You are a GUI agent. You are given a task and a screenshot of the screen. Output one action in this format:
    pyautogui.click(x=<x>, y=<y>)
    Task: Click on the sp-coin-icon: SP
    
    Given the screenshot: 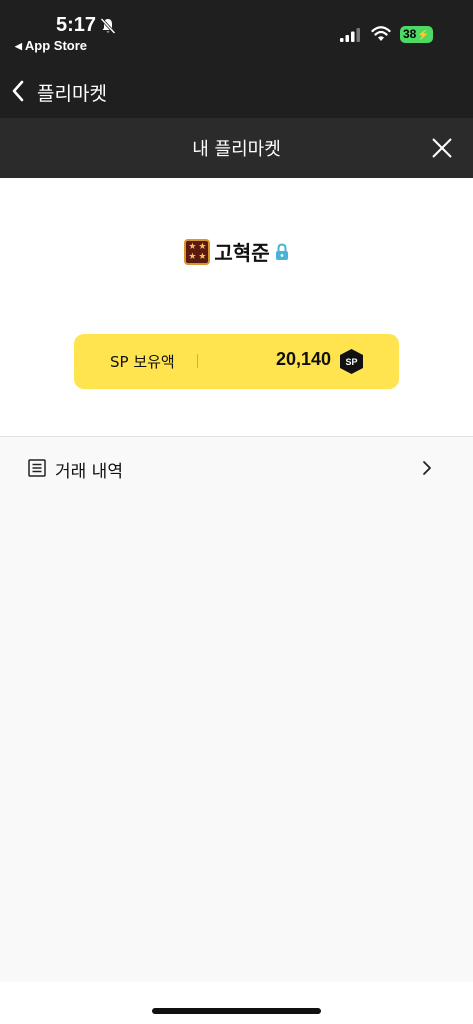 What is the action you would take?
    pyautogui.click(x=351, y=361)
    